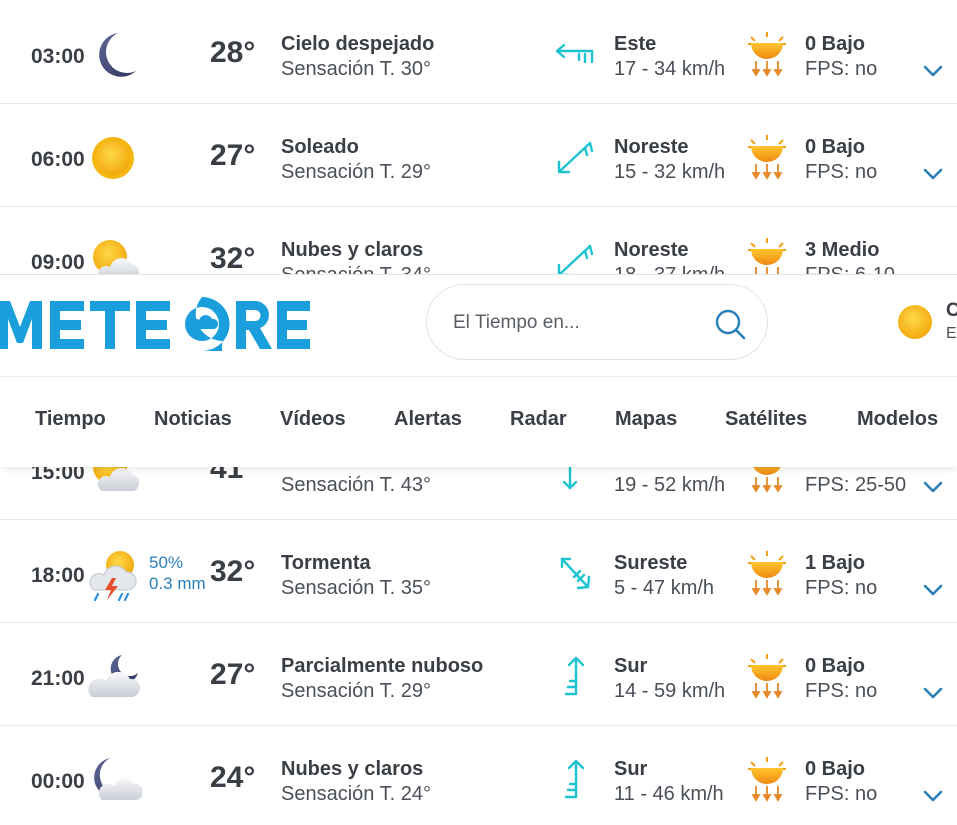 Image resolution: width=957 pixels, height=825 pixels. What do you see at coordinates (193, 419) in the screenshot?
I see `nav-item-noticias: Noticias` at bounding box center [193, 419].